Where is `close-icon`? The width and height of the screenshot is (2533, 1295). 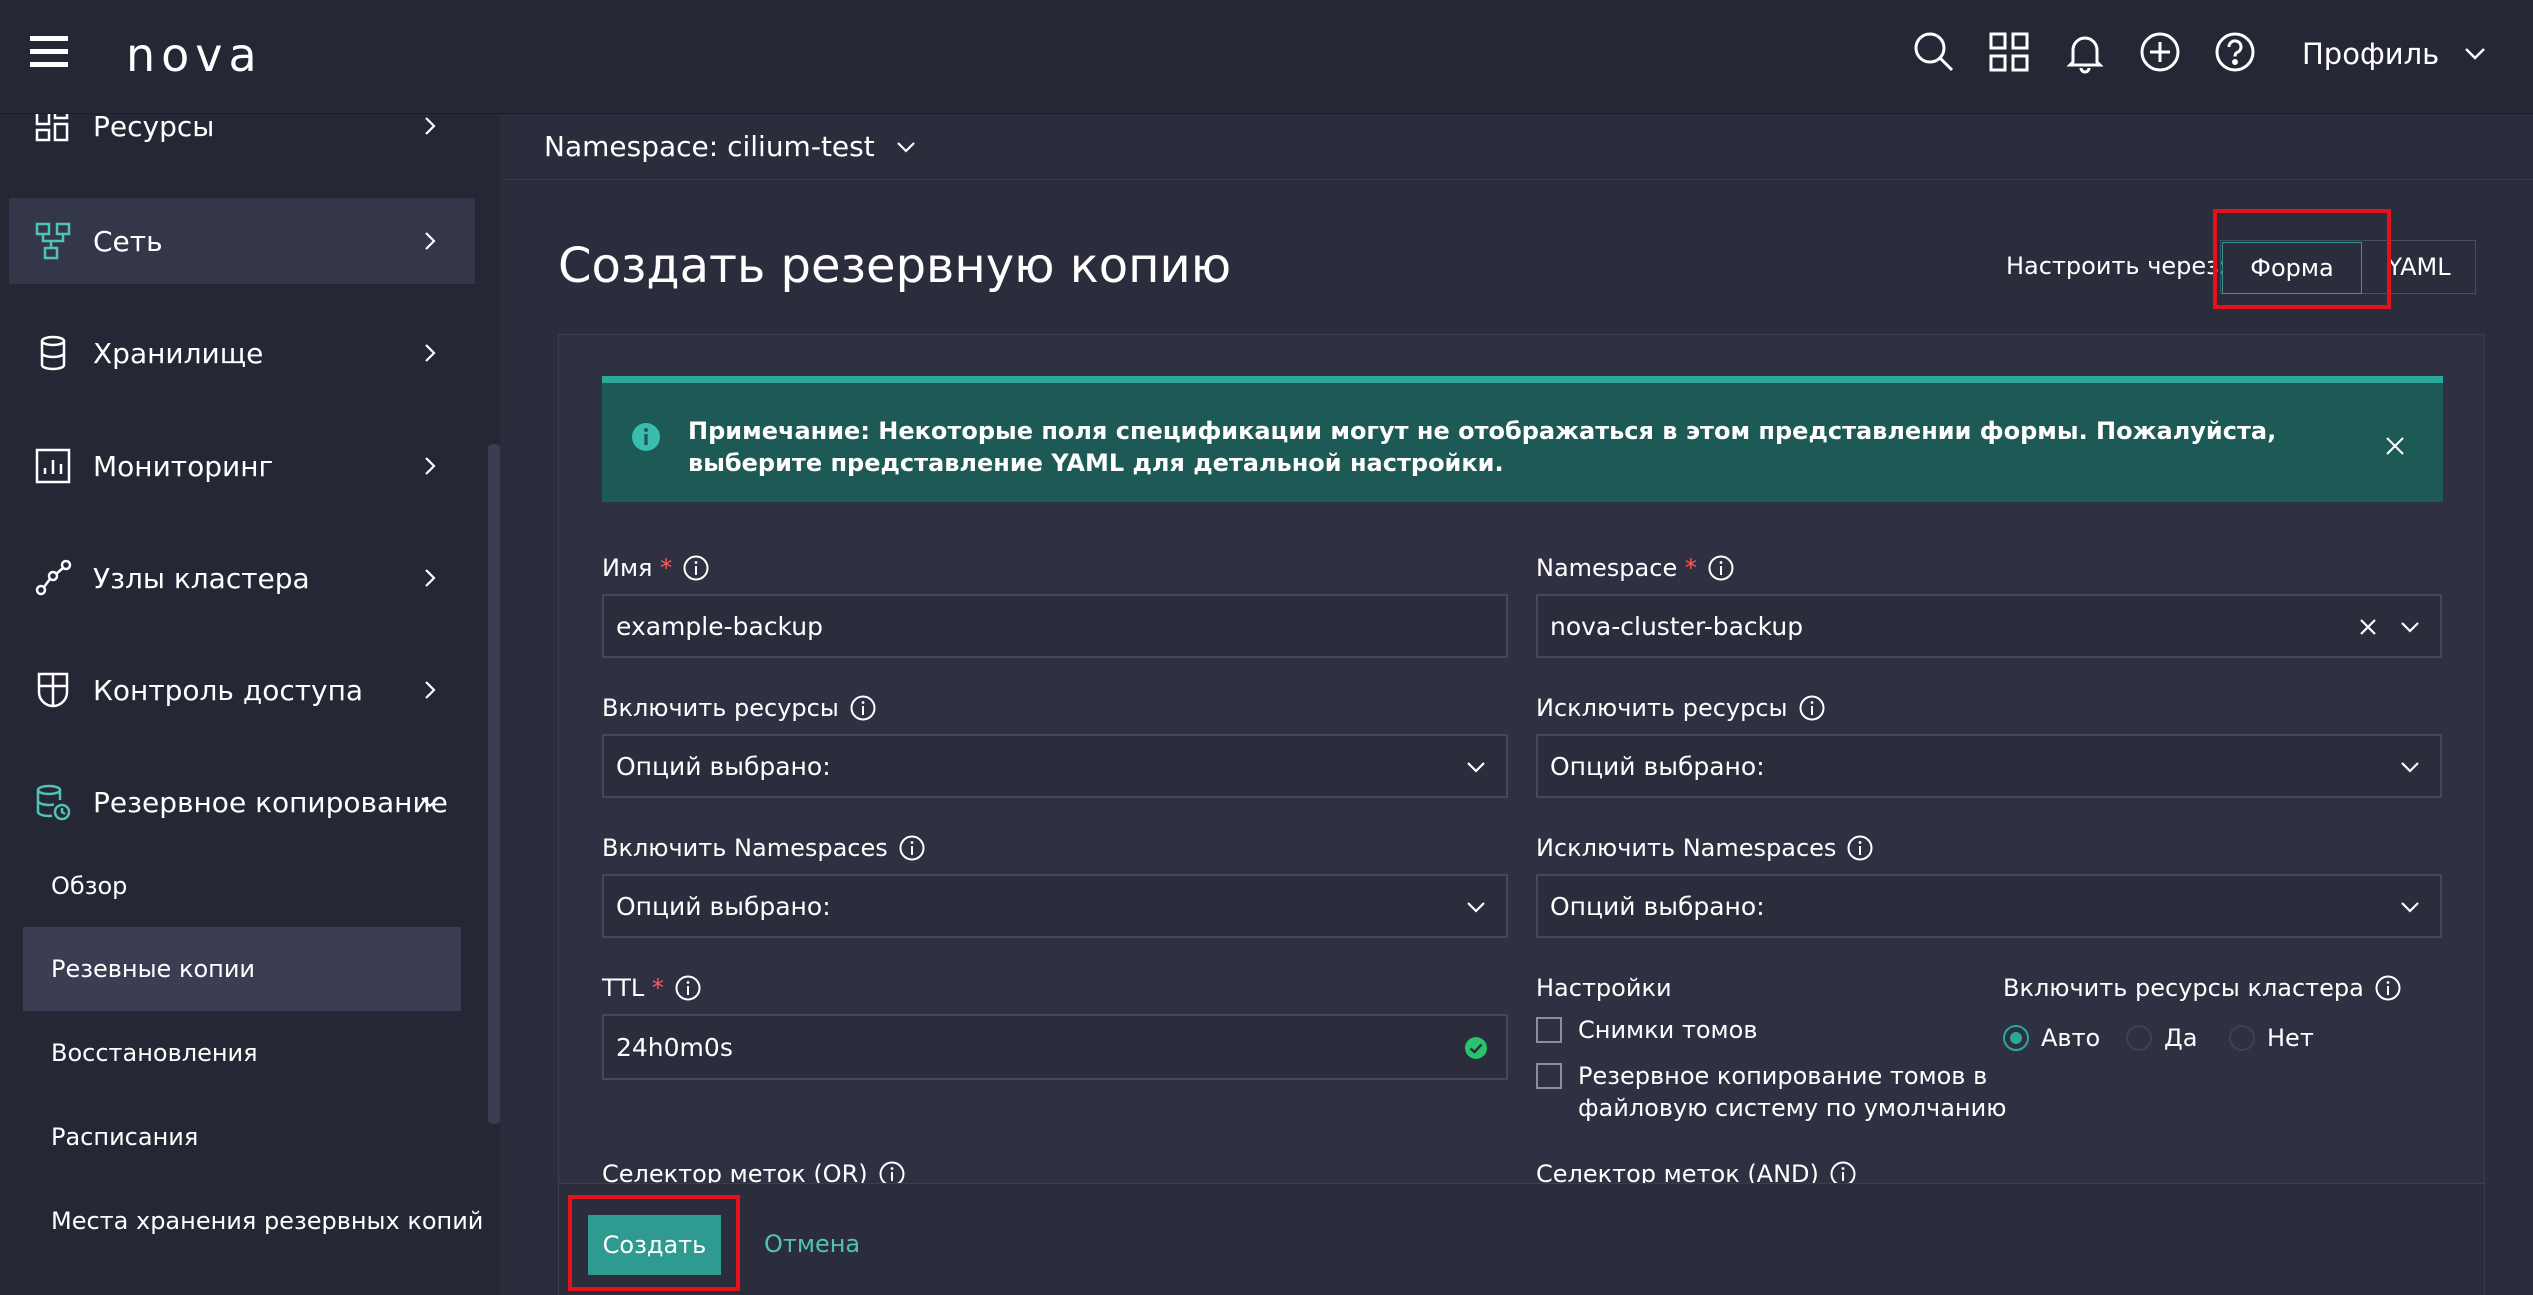 close-icon is located at coordinates (2395, 446).